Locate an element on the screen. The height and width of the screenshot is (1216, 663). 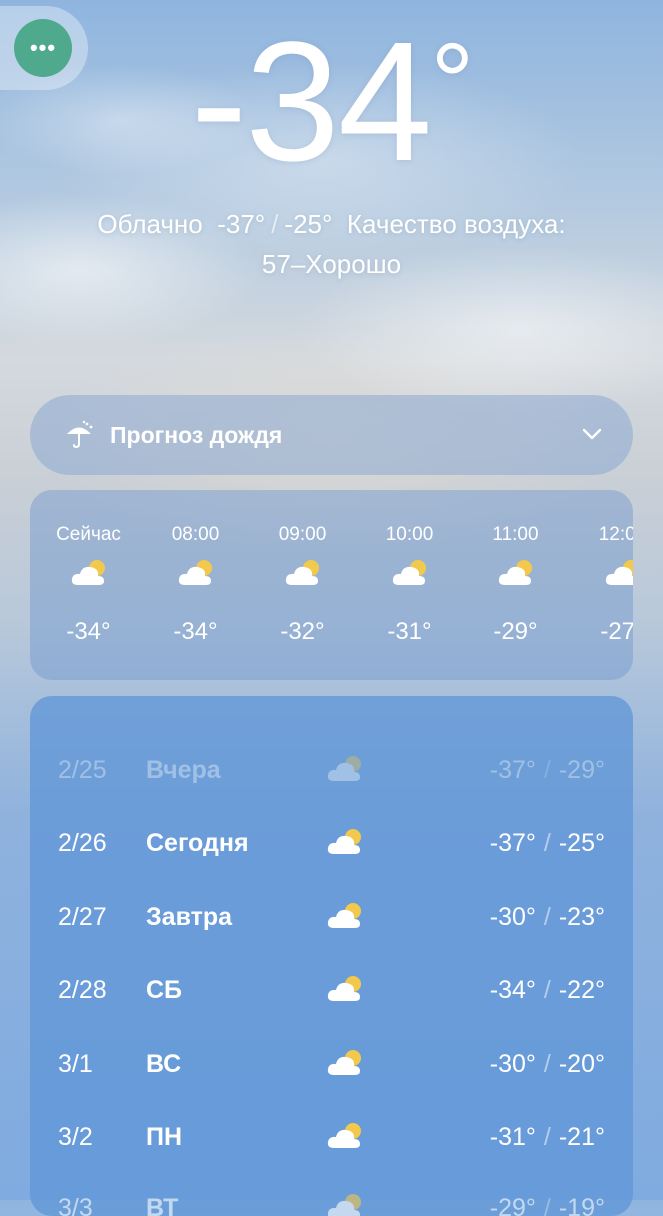
day-high: -25° is located at coordinates (581, 843).